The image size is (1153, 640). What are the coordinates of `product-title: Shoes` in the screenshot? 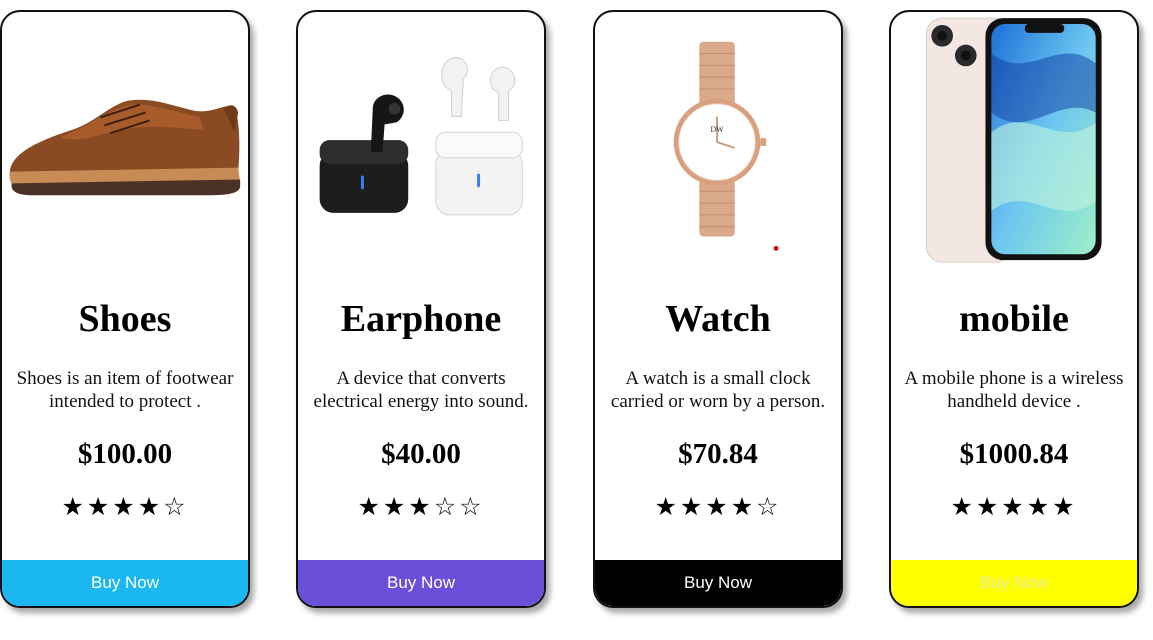 It's located at (125, 319).